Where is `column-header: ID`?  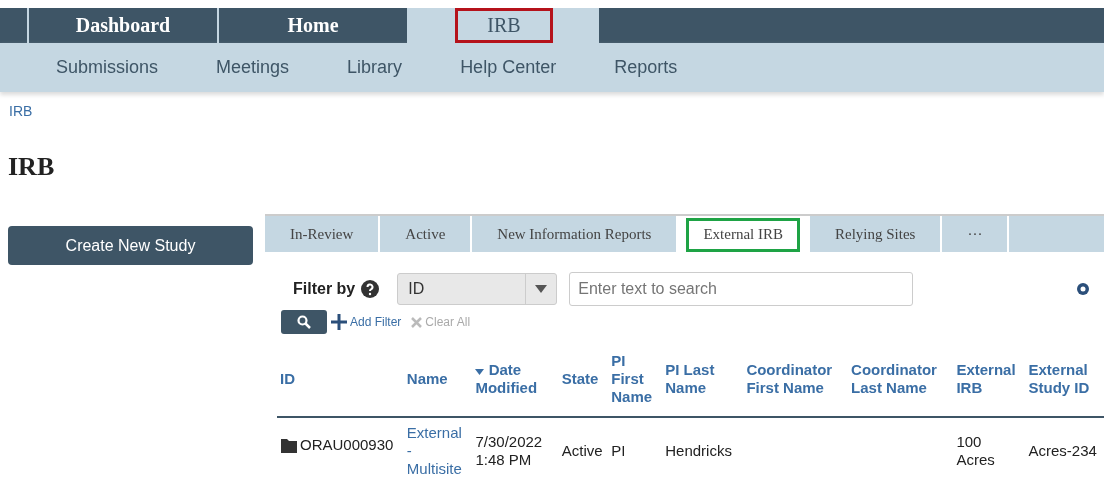
column-header: ID is located at coordinates (340, 379).